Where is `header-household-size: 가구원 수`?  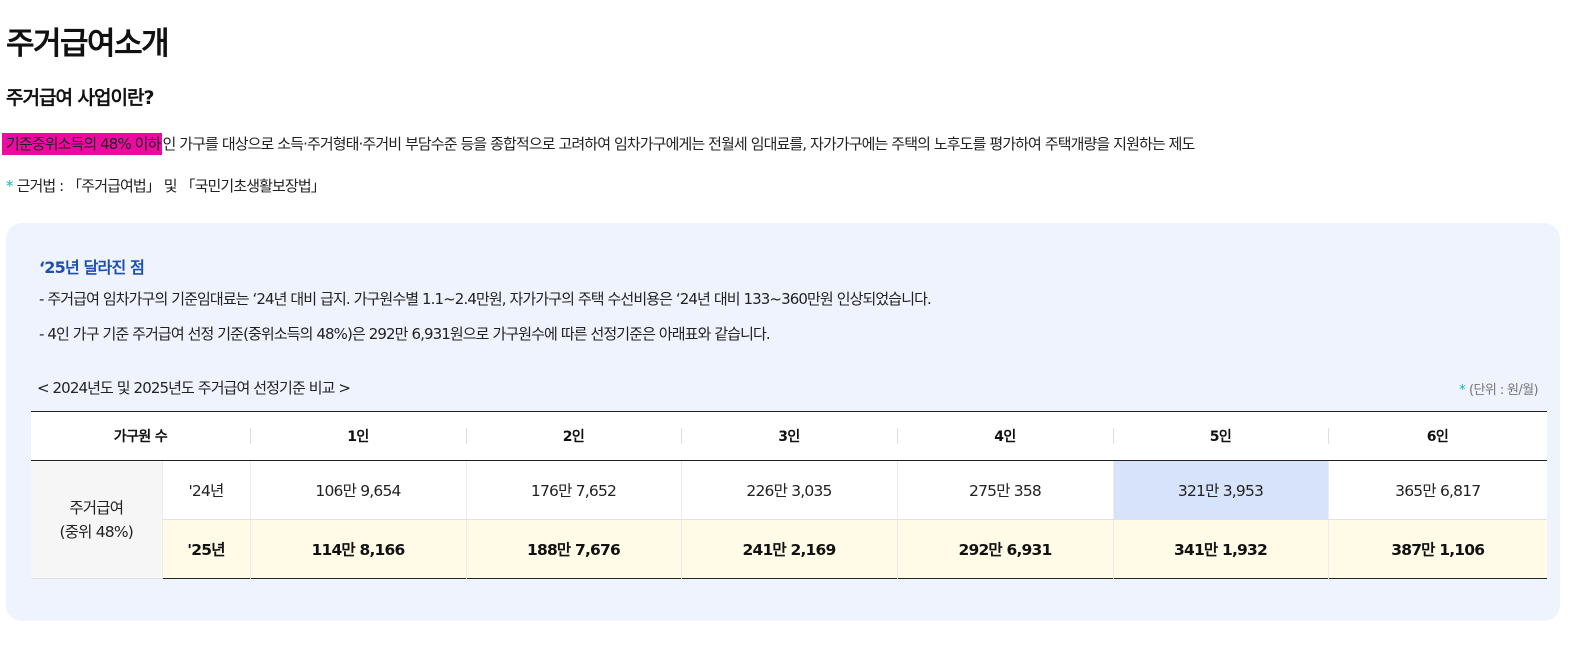
header-household-size: 가구원 수 is located at coordinates (140, 436).